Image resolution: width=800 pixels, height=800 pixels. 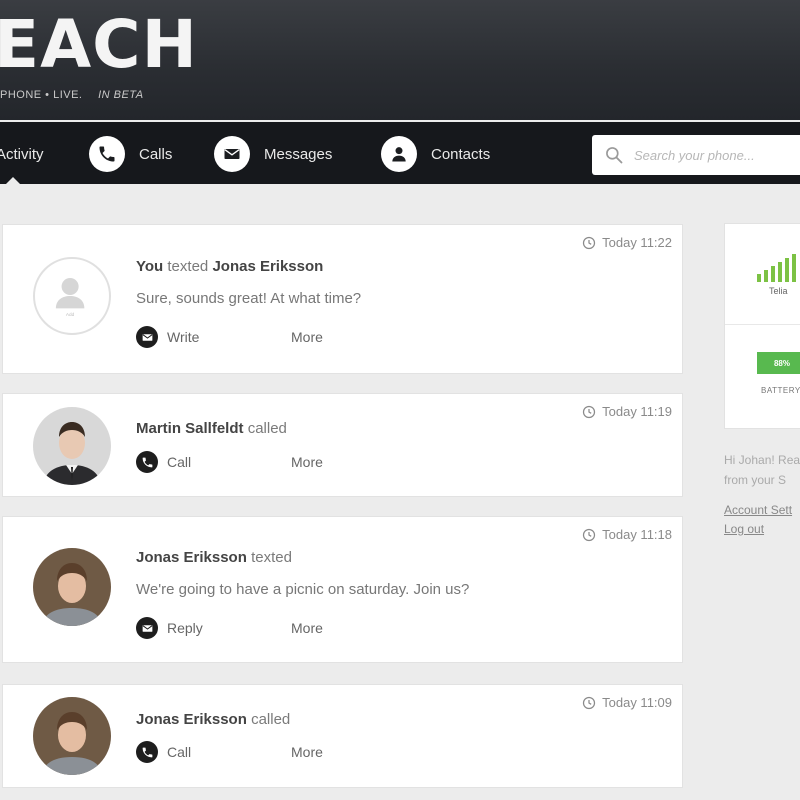 I want to click on actor-name: You, so click(x=149, y=266).